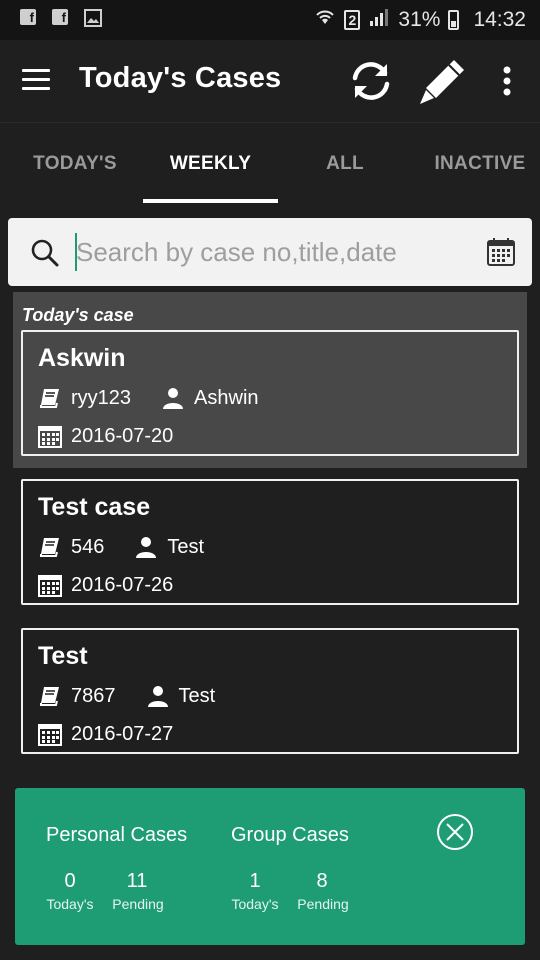  What do you see at coordinates (70, 881) in the screenshot?
I see `personal-todays-count: 0` at bounding box center [70, 881].